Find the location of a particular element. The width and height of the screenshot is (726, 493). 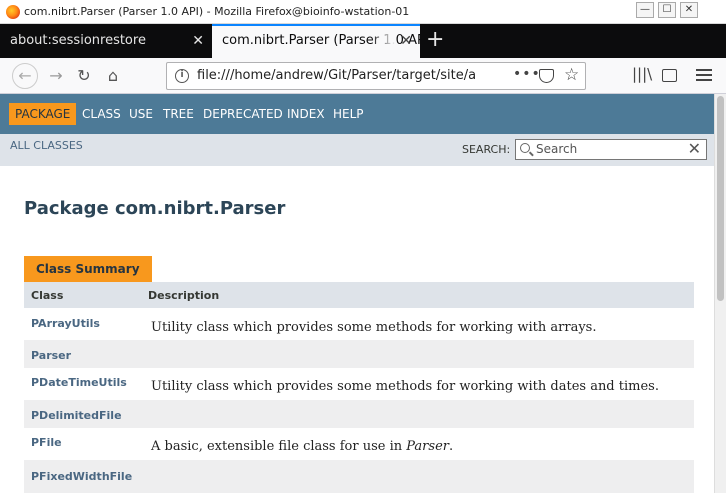

sidebar-icon is located at coordinates (669, 75).